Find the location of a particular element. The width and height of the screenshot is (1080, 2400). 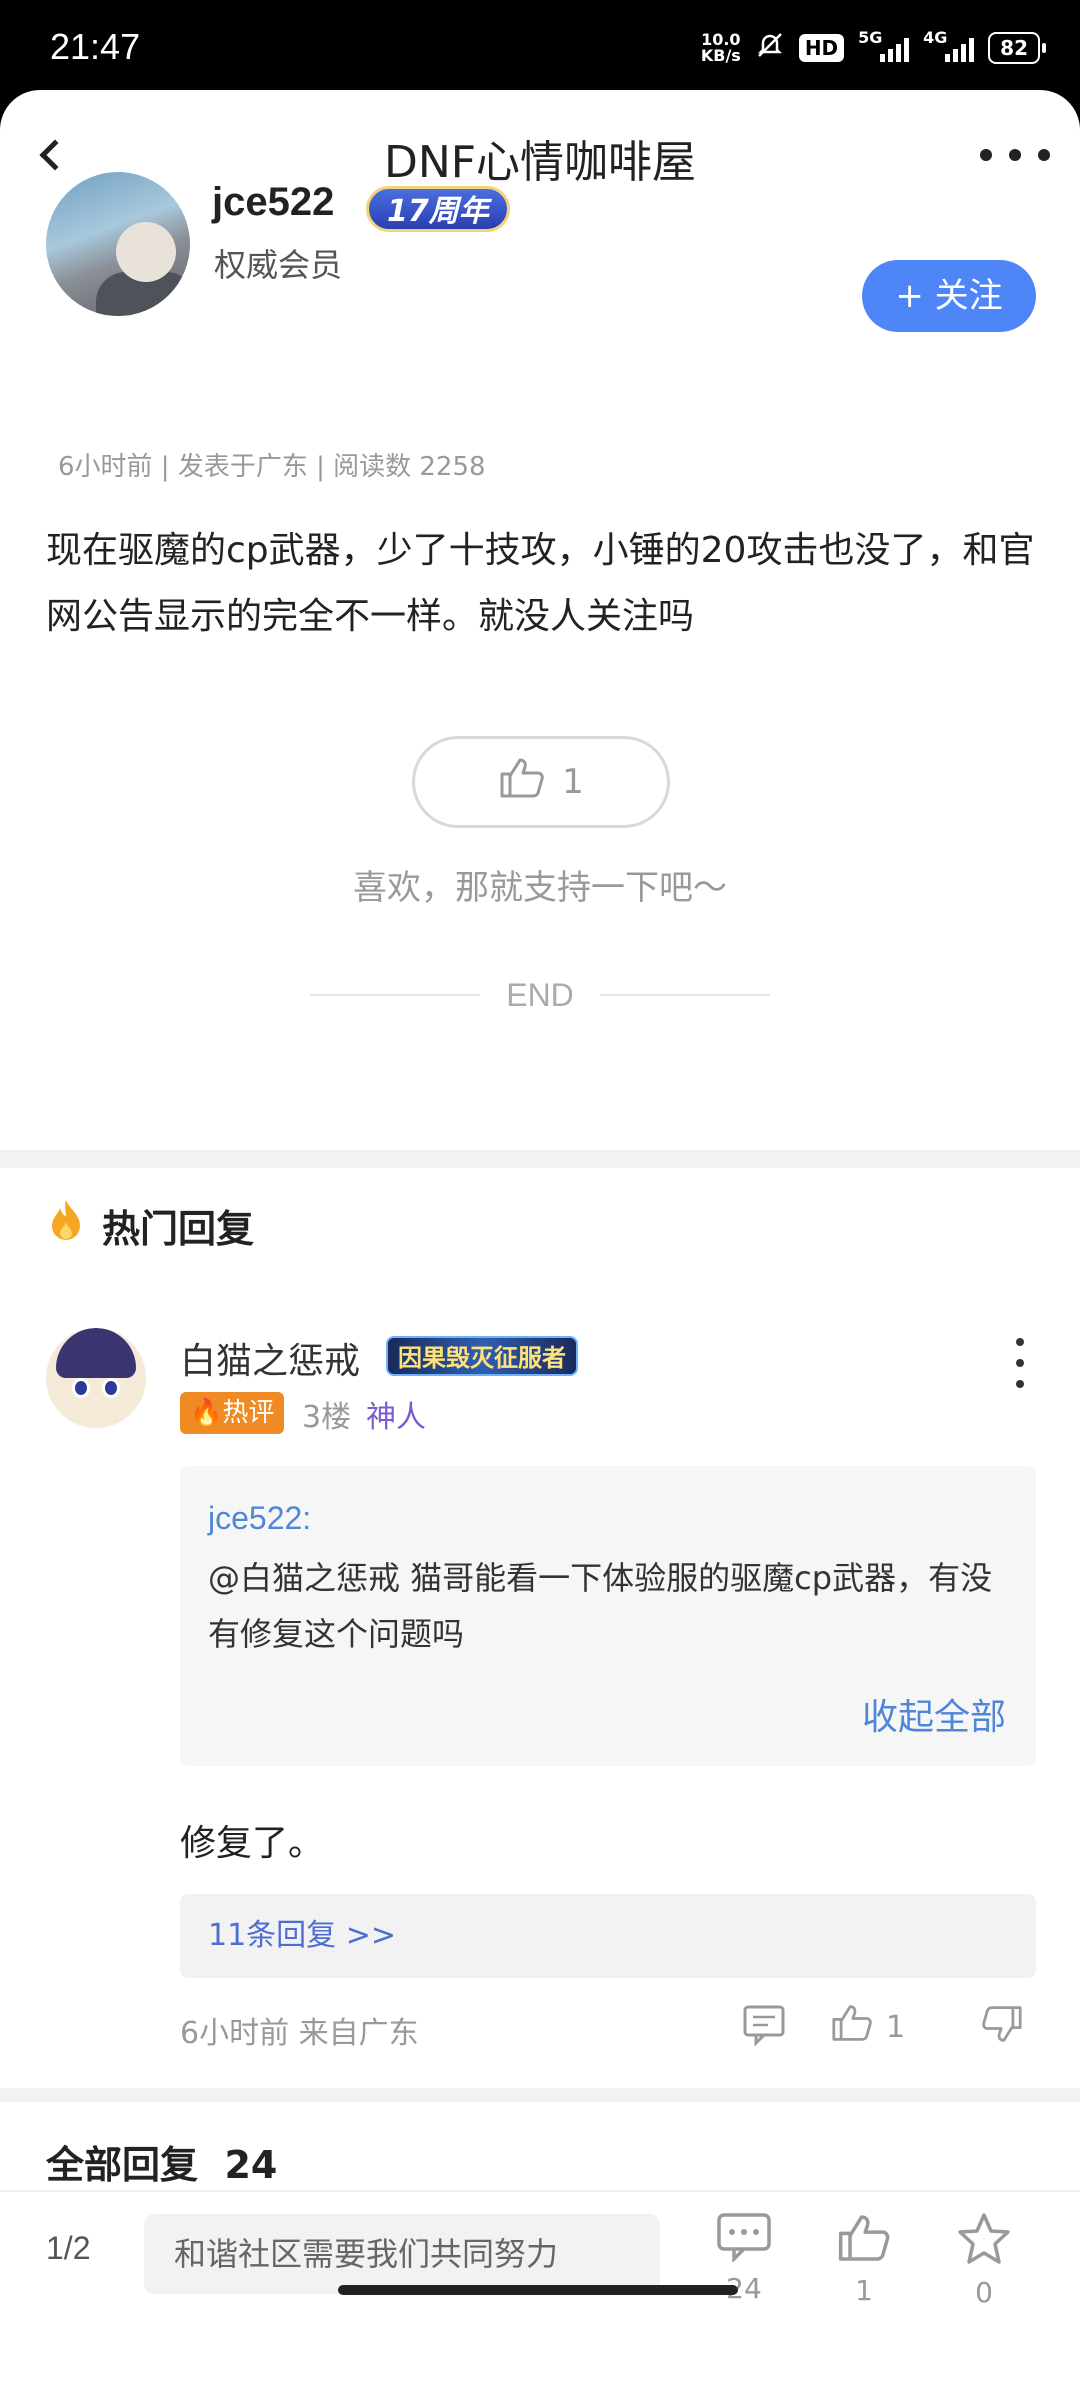

reply-more-button is located at coordinates (1020, 1363).